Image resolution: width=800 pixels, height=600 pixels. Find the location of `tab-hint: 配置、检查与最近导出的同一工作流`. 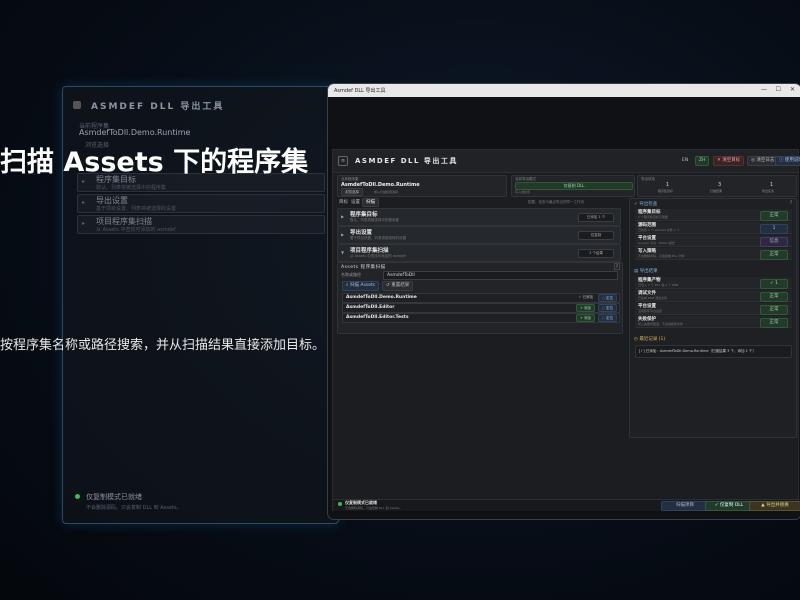

tab-hint: 配置、检查与最近导出的同一工作流 is located at coordinates (556, 202).